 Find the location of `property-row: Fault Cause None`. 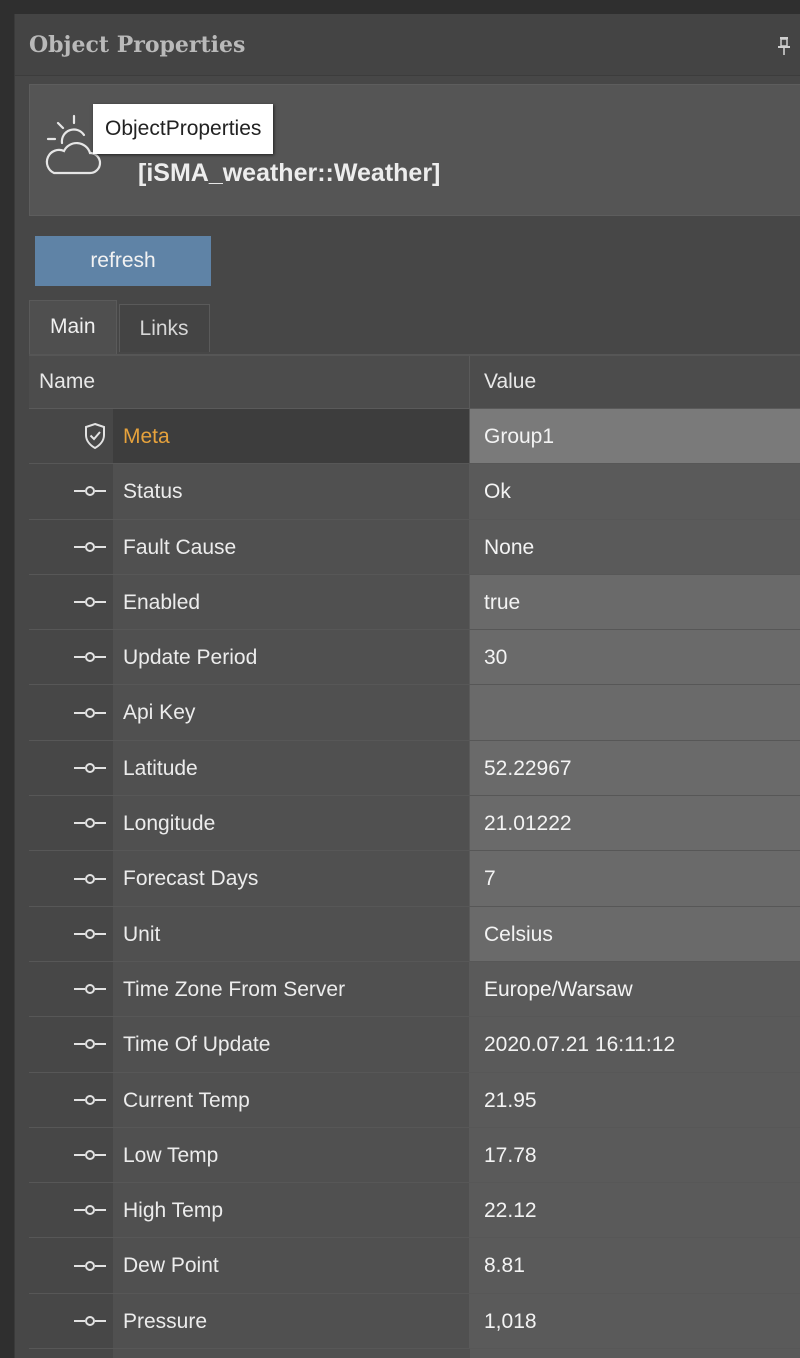

property-row: Fault Cause None is located at coordinates (414, 547).